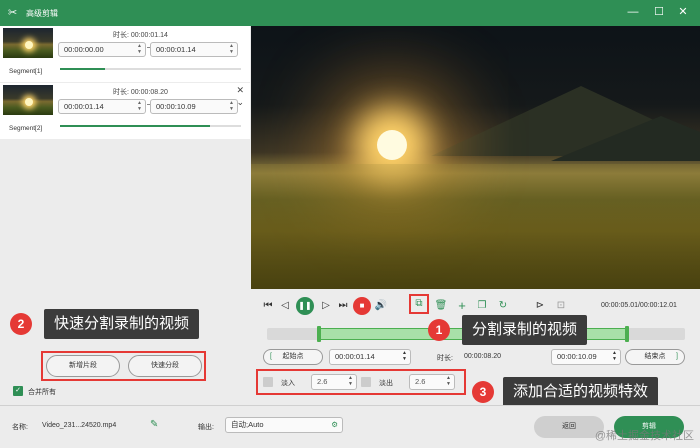 The width and height of the screenshot is (700, 448). Describe the element at coordinates (639, 305) in the screenshot. I see `time-readout: 00:00:05.01/00:00:12.01` at that location.